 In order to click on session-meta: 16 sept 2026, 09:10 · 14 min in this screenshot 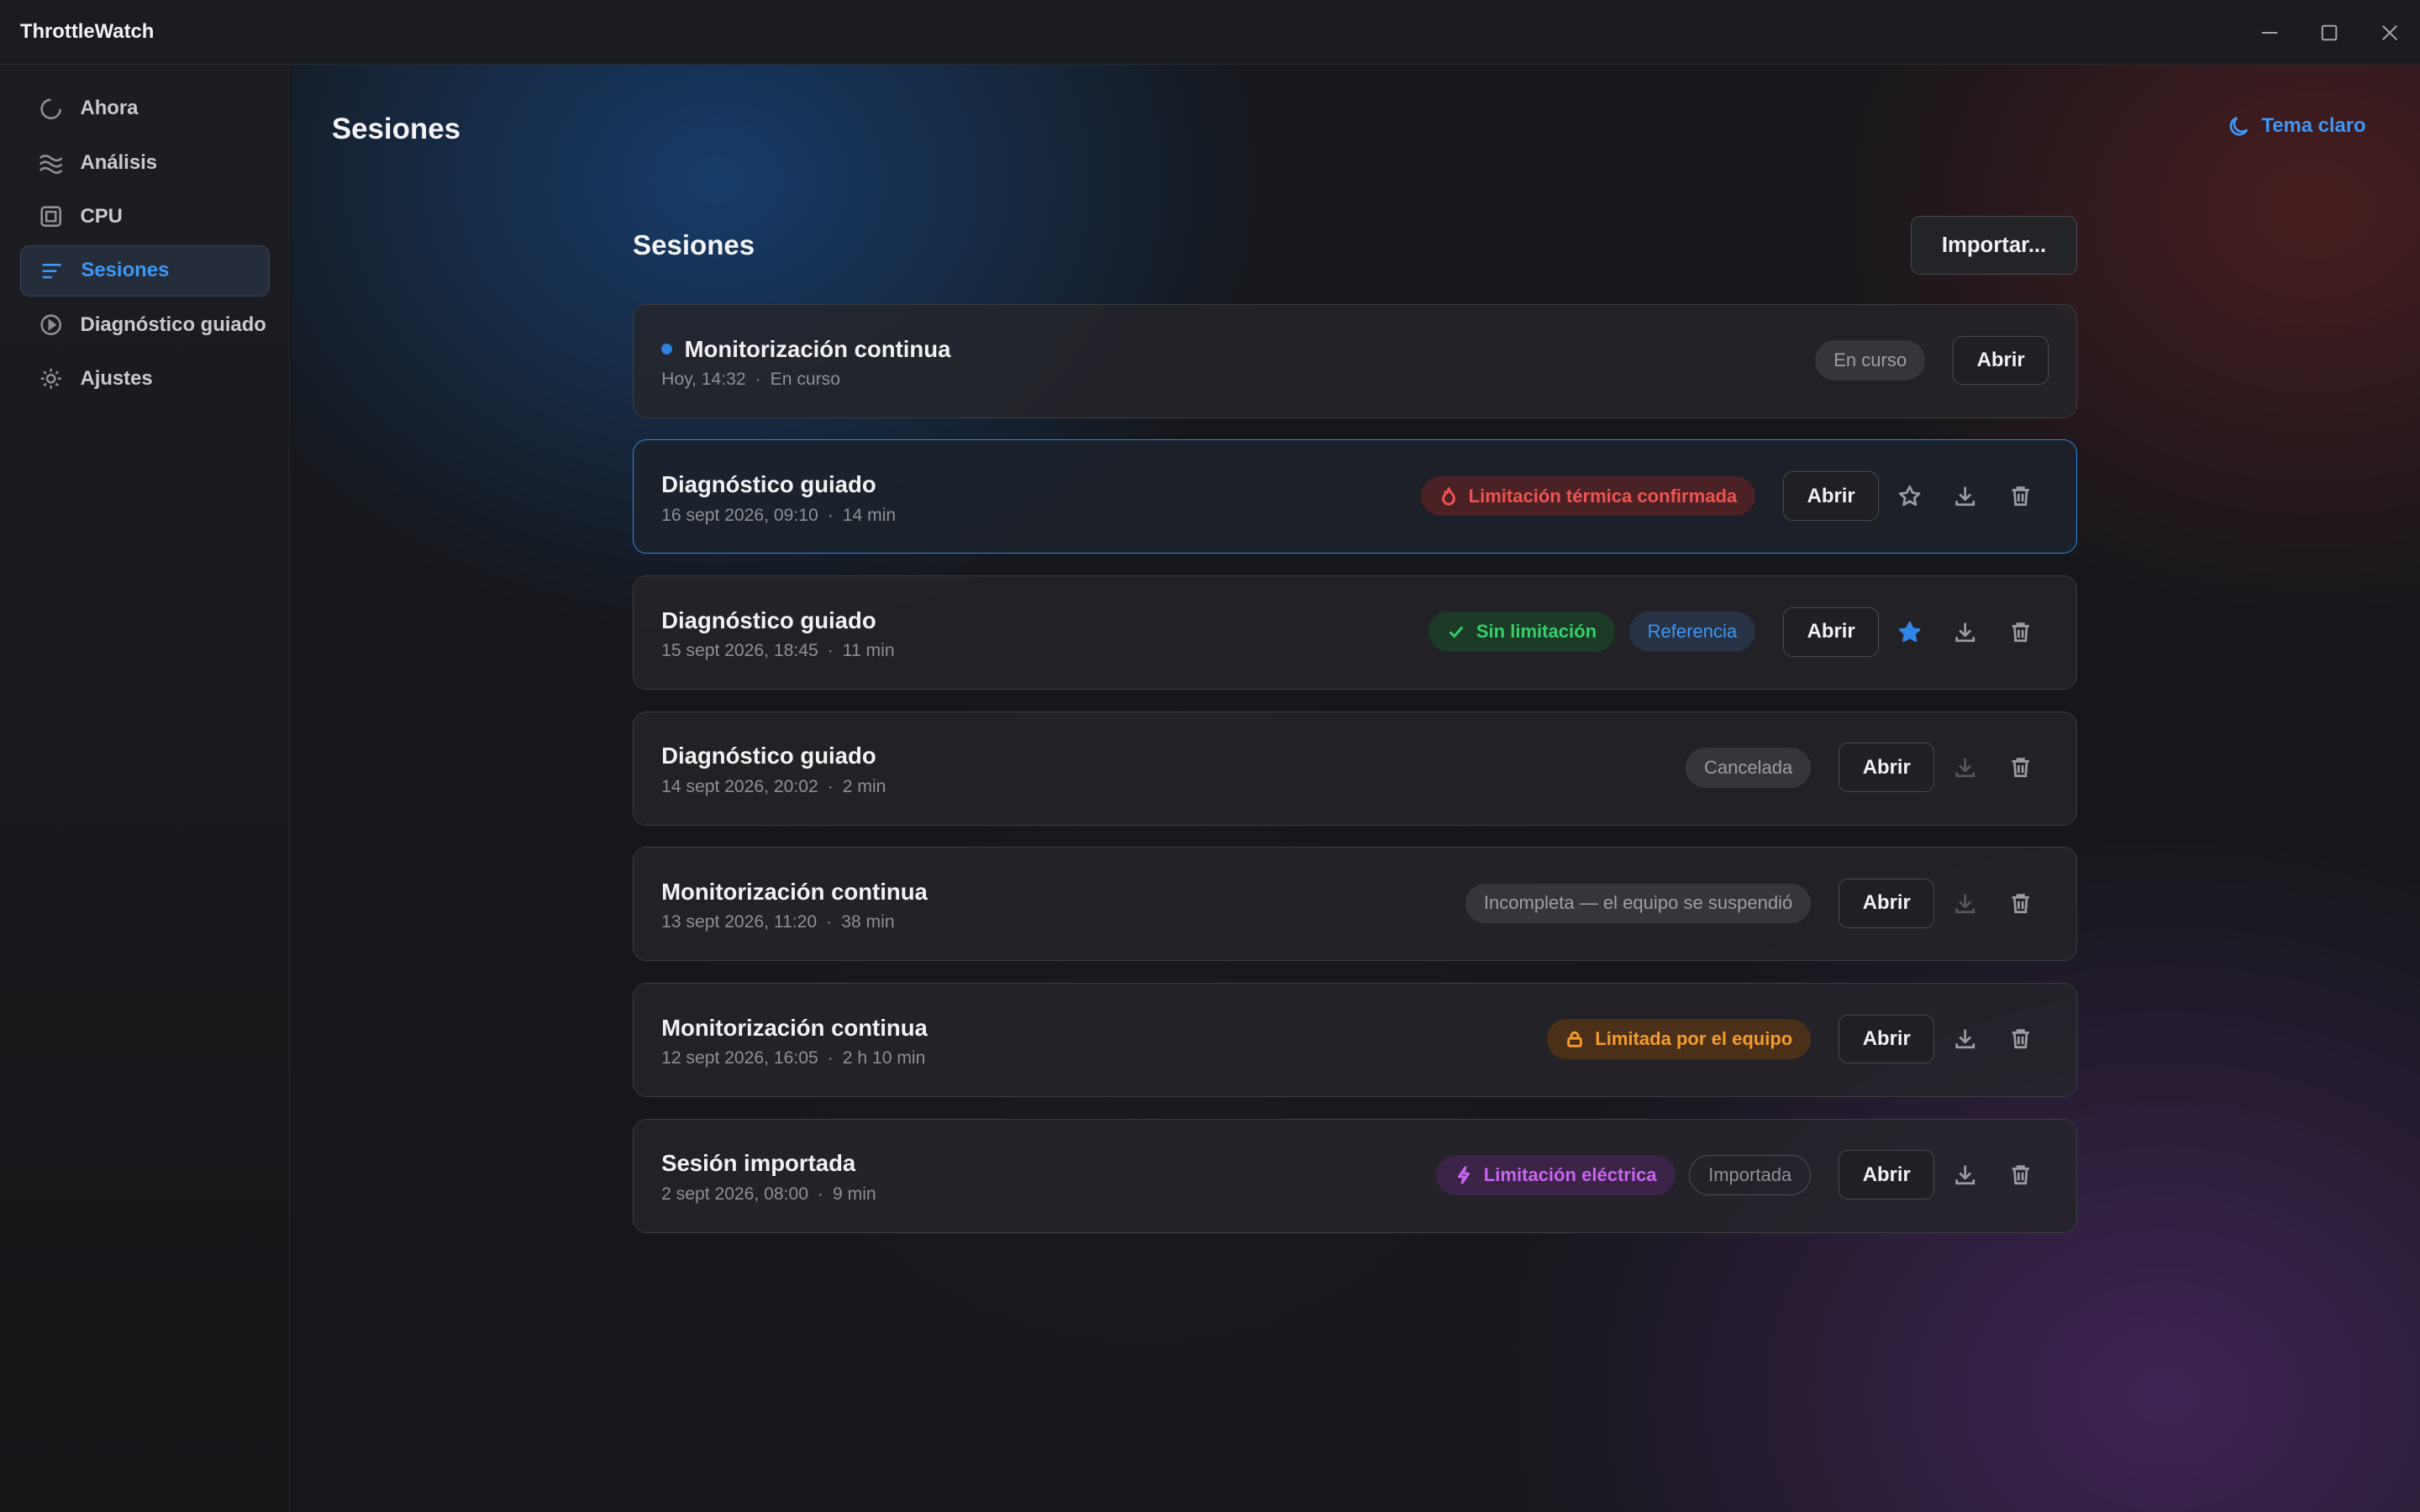, I will do `click(779, 515)`.